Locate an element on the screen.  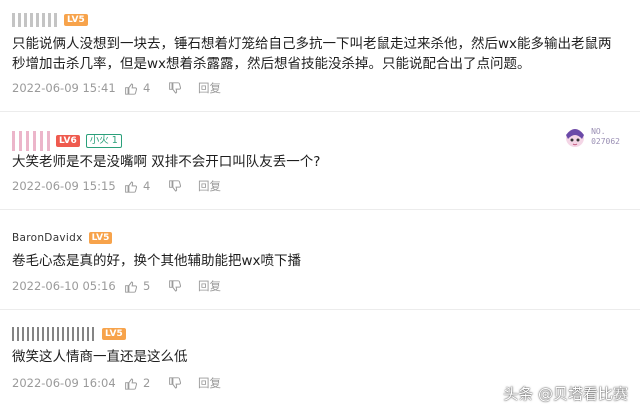
comment-meta: 2022-06-09 15:41 4 回复 is located at coordinates (116, 88).